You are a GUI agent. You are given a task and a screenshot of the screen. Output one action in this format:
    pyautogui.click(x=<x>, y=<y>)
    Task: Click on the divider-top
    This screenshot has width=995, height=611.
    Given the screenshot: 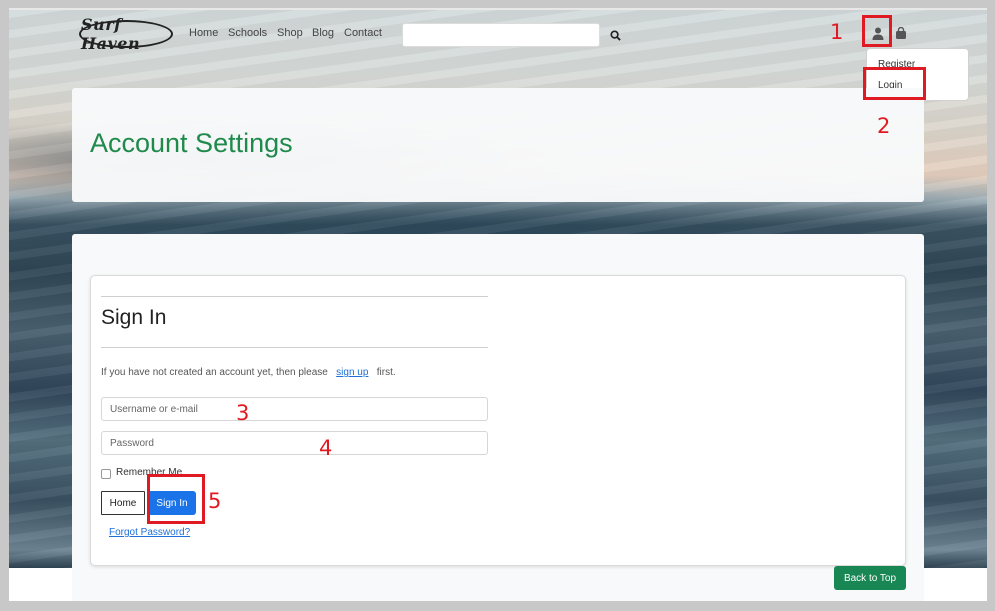 What is the action you would take?
    pyautogui.click(x=294, y=296)
    